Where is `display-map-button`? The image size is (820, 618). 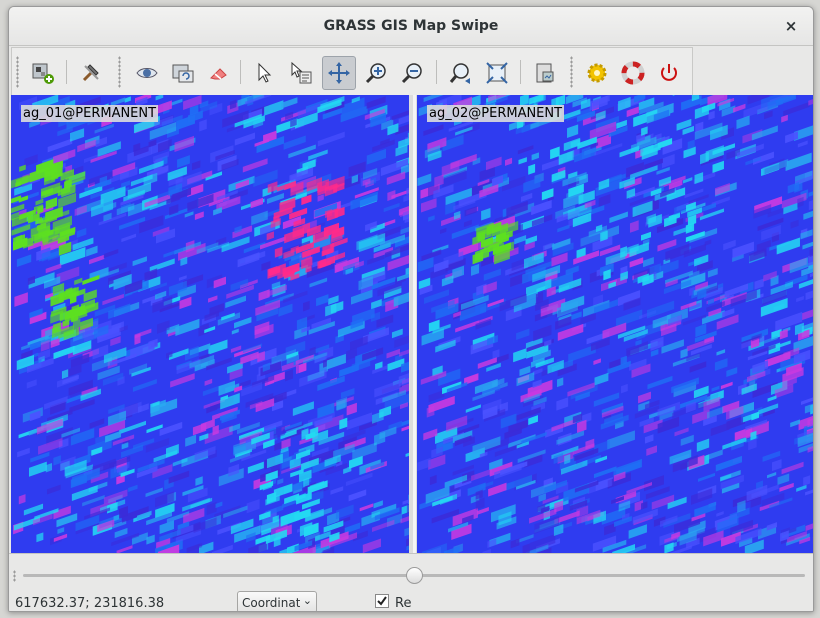 display-map-button is located at coordinates (147, 73).